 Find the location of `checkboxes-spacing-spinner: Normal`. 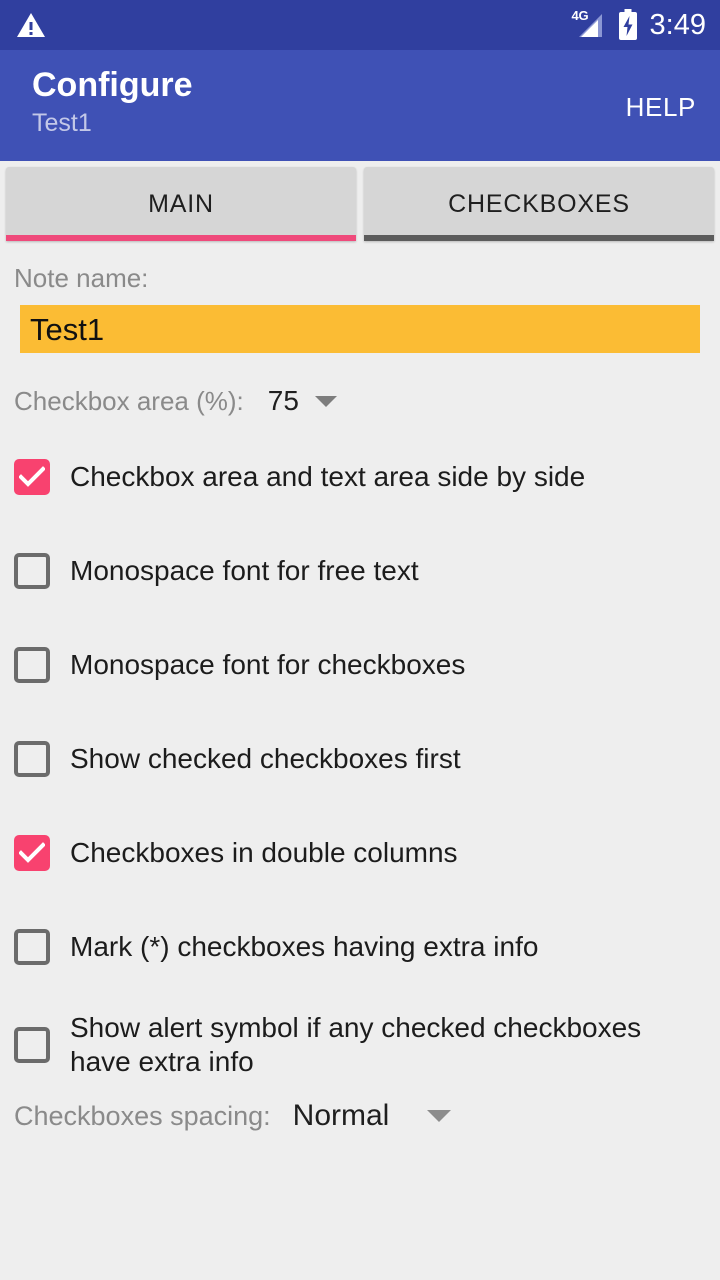

checkboxes-spacing-spinner: Normal is located at coordinates (372, 1116).